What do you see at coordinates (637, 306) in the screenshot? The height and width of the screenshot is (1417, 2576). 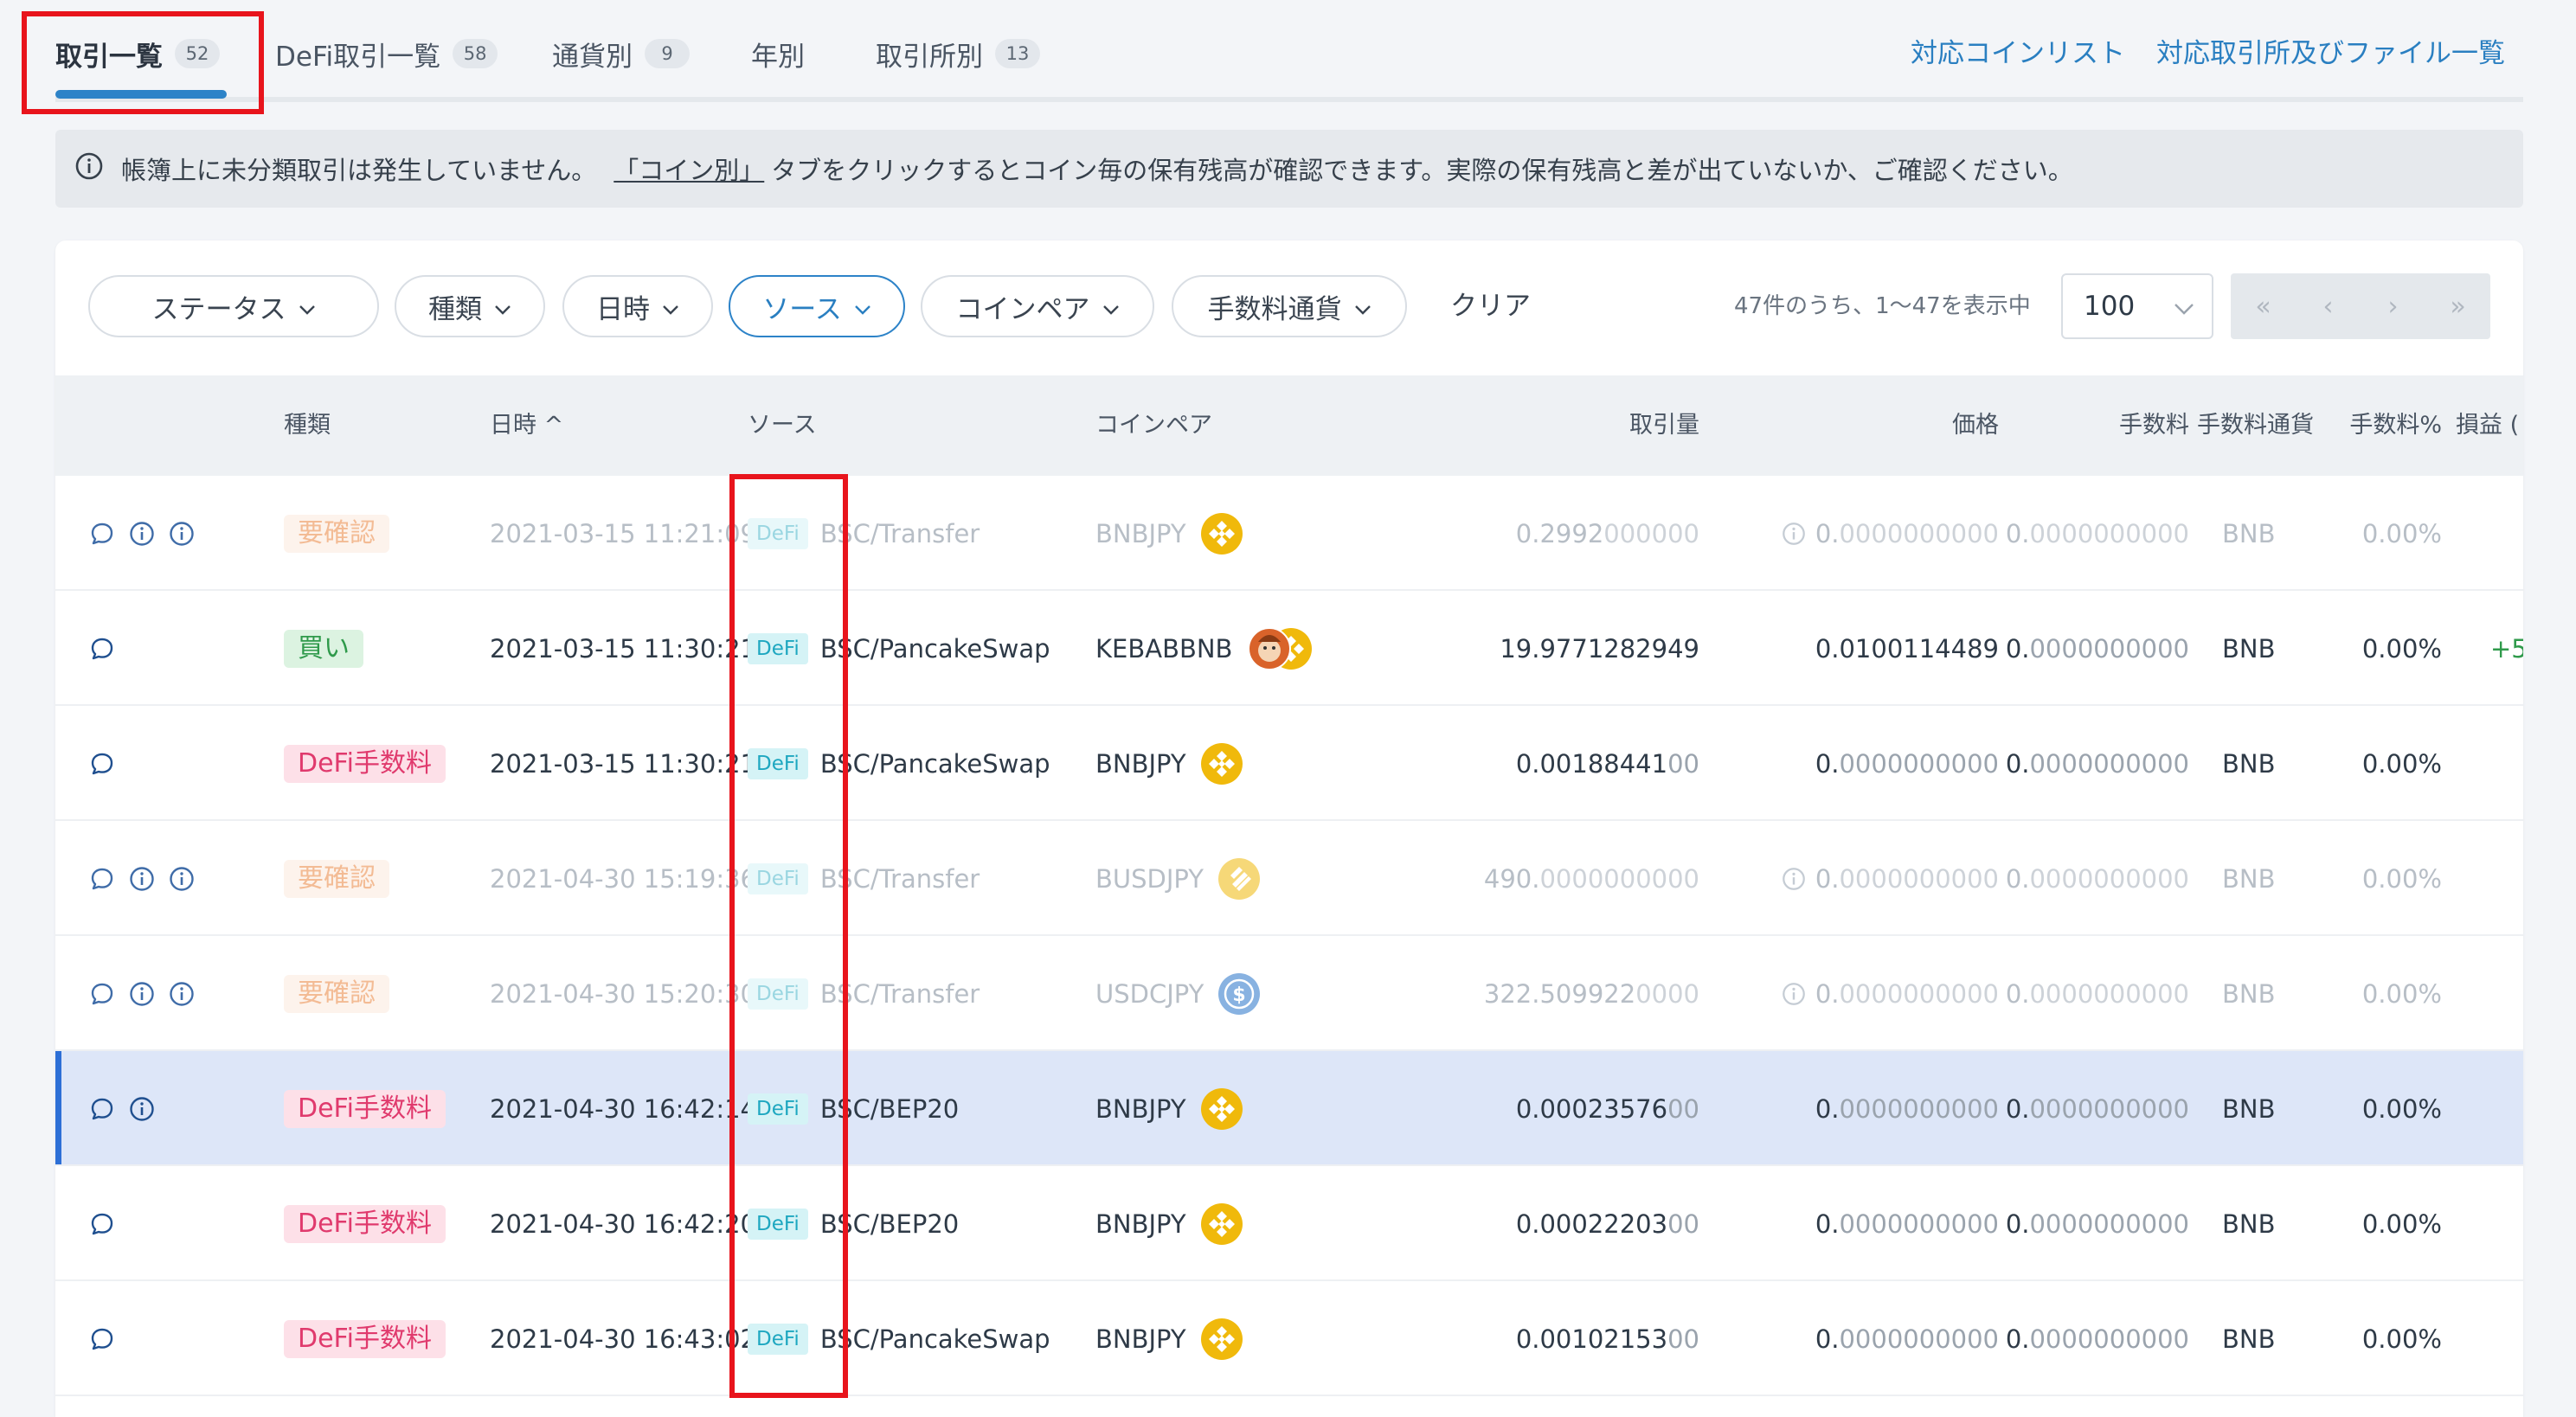 I see `datetime-filter: 日時` at bounding box center [637, 306].